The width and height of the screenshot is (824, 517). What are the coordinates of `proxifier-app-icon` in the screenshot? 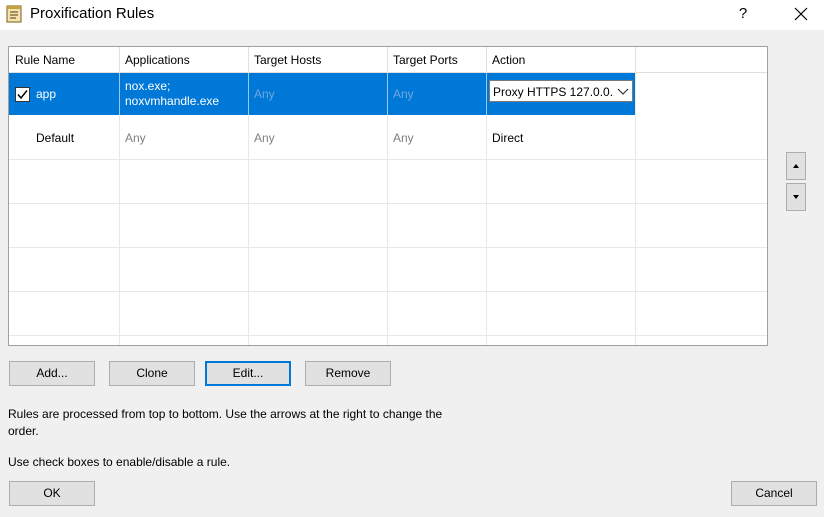 It's located at (14, 14).